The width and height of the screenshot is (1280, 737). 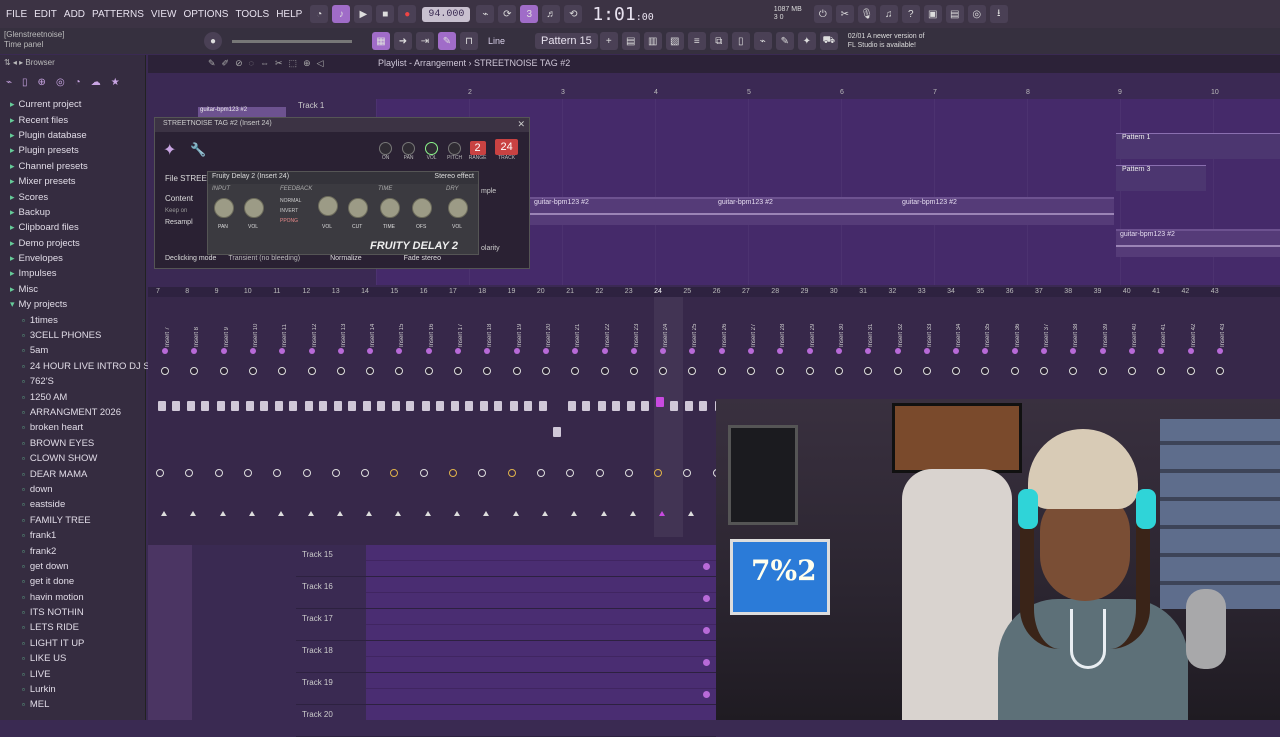 What do you see at coordinates (506, 593) in the screenshot?
I see `track-header: Track 16` at bounding box center [506, 593].